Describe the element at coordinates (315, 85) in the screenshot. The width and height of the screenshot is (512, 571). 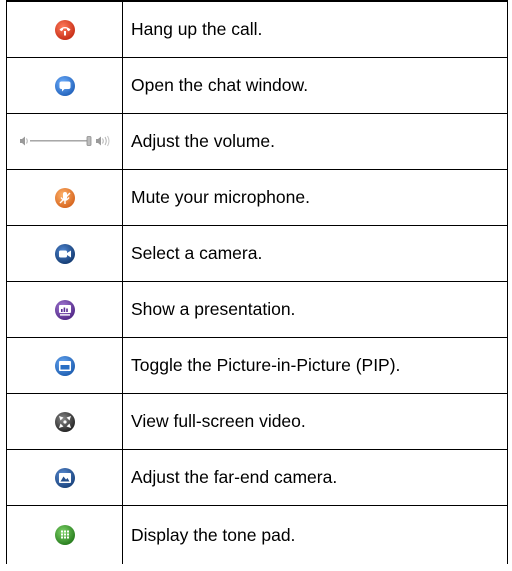
I see `row-label: Open the chat window.` at that location.